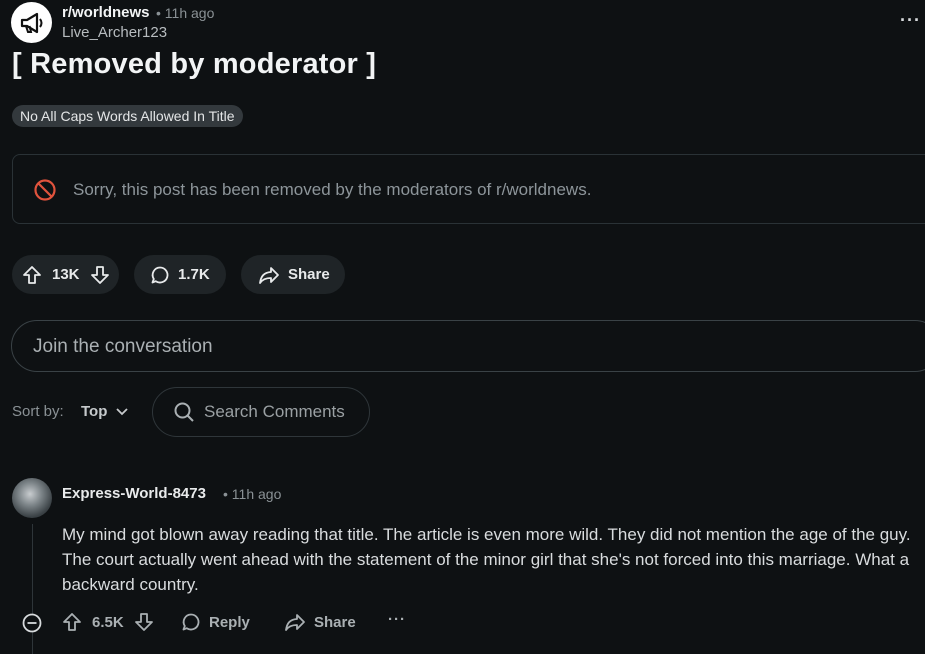 The width and height of the screenshot is (925, 654). I want to click on megaphone-icon, so click(32, 23).